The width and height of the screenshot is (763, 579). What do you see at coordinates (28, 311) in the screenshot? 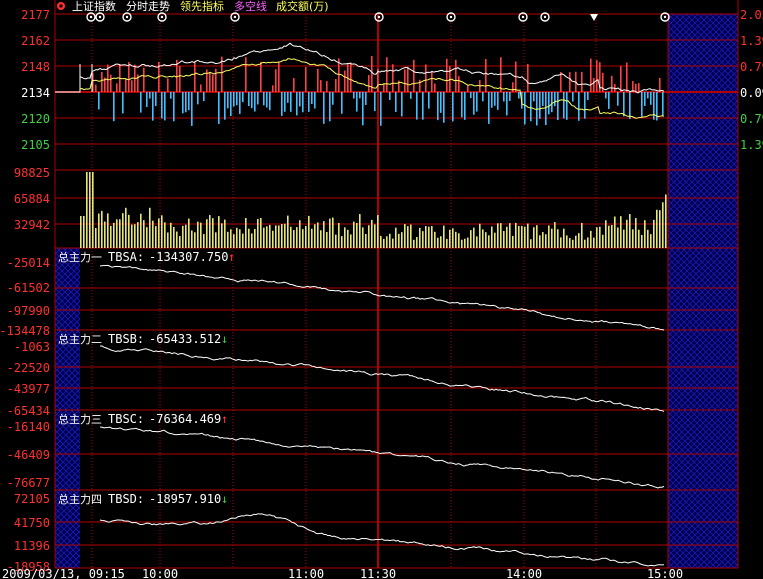
I see `indicator-tick-label: -97990` at bounding box center [28, 311].